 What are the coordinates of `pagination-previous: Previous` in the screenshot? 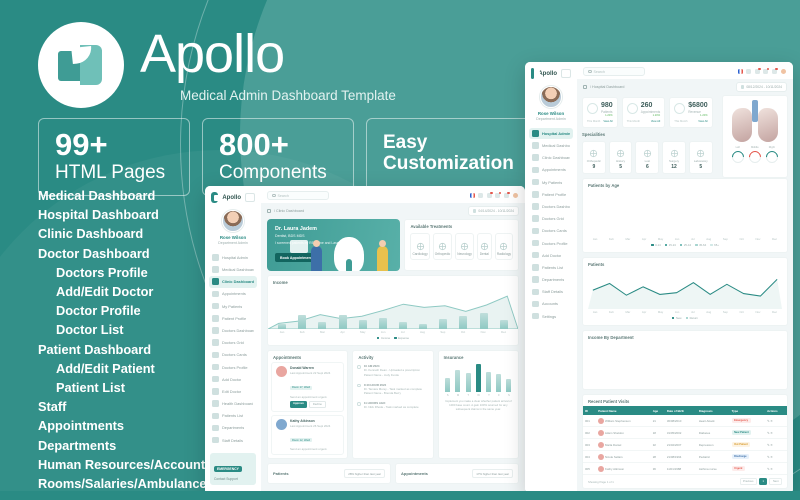 It's located at (748, 481).